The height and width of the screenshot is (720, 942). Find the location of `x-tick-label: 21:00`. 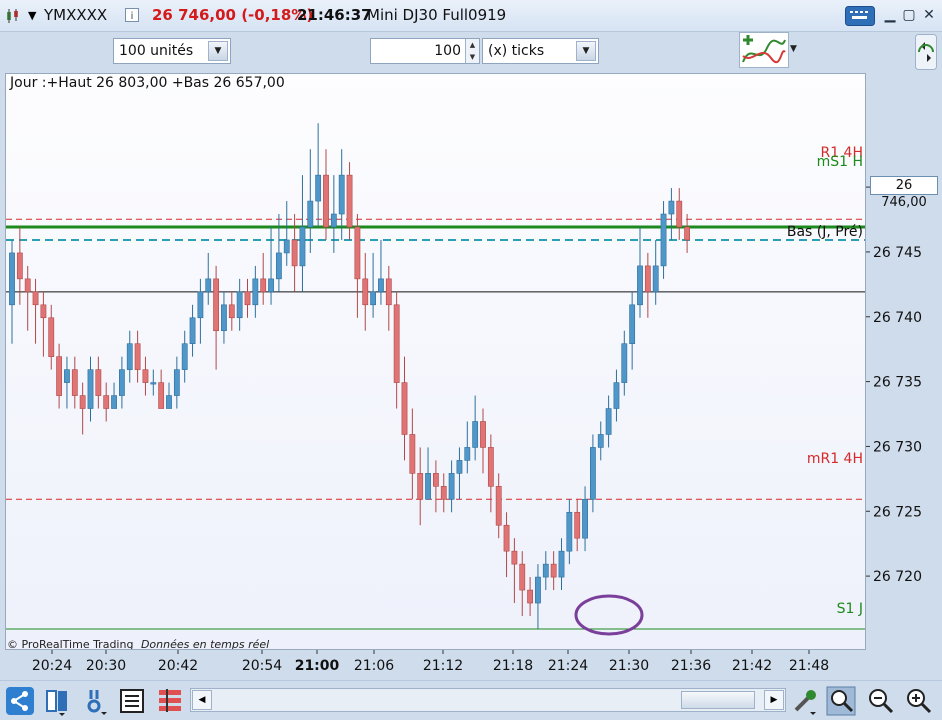

x-tick-label: 21:00 is located at coordinates (317, 666).